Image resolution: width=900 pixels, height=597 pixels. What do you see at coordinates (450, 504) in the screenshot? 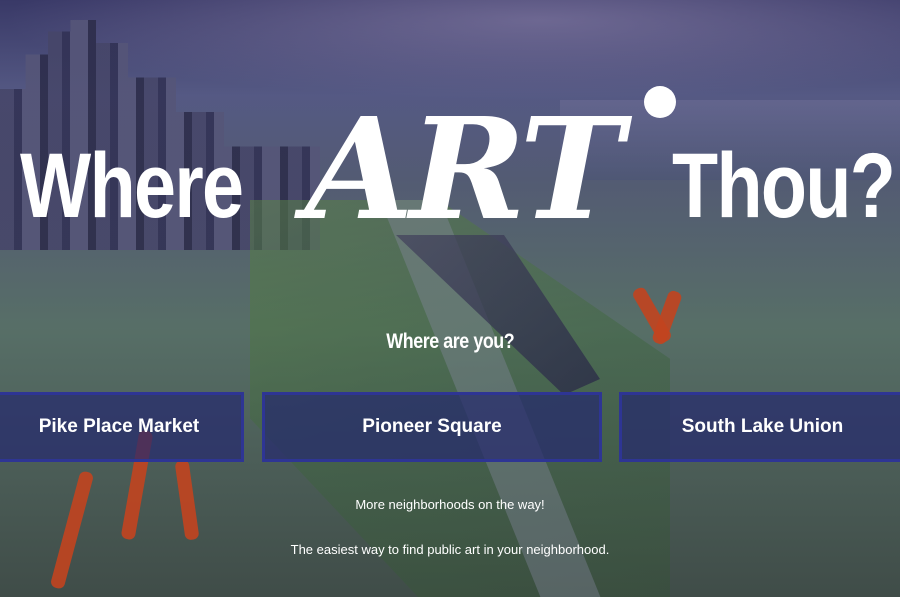
I see `more-neighborhoods-note: More neighborhoods on the way!` at bounding box center [450, 504].